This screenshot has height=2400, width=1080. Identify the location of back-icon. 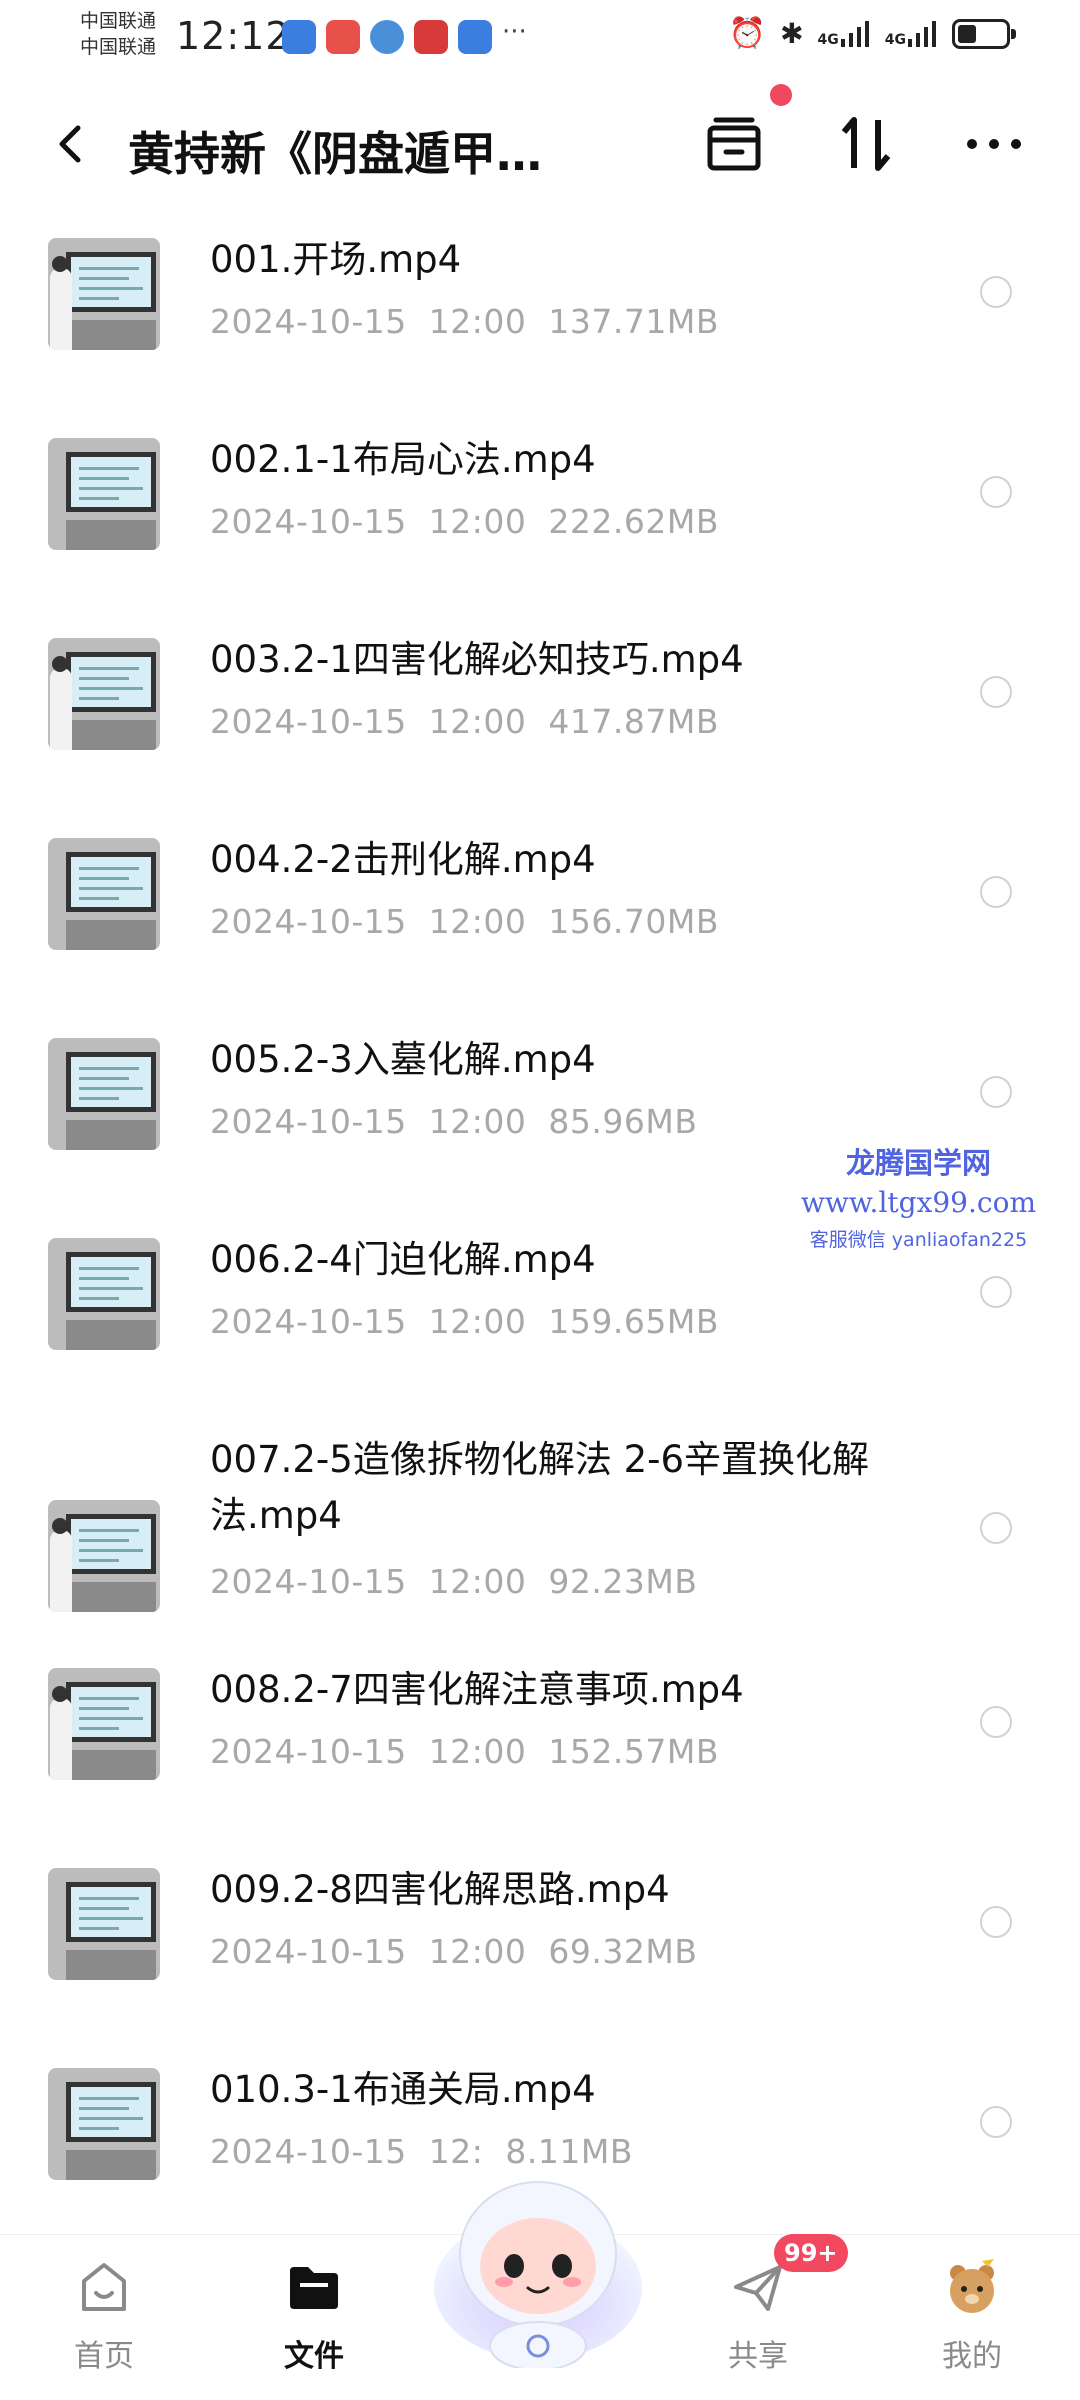
(70, 144).